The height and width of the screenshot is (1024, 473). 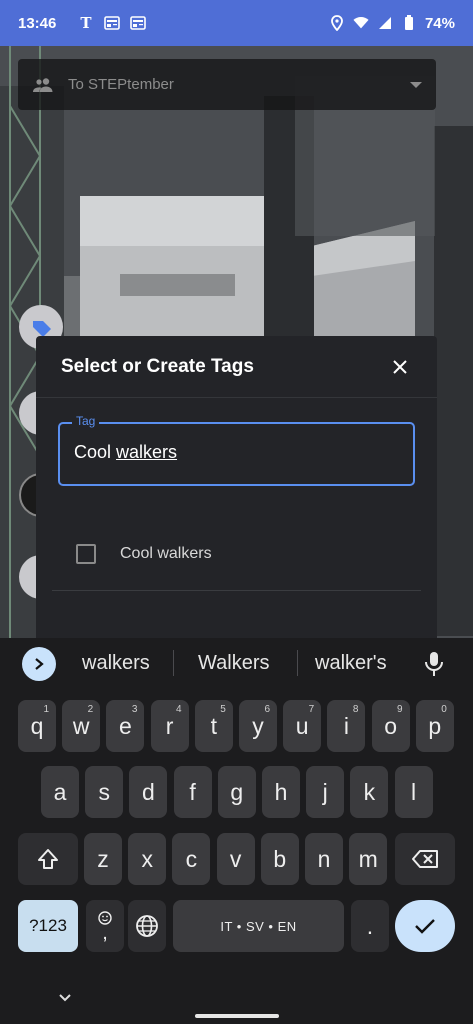 I want to click on mic-icon, so click(x=434, y=664).